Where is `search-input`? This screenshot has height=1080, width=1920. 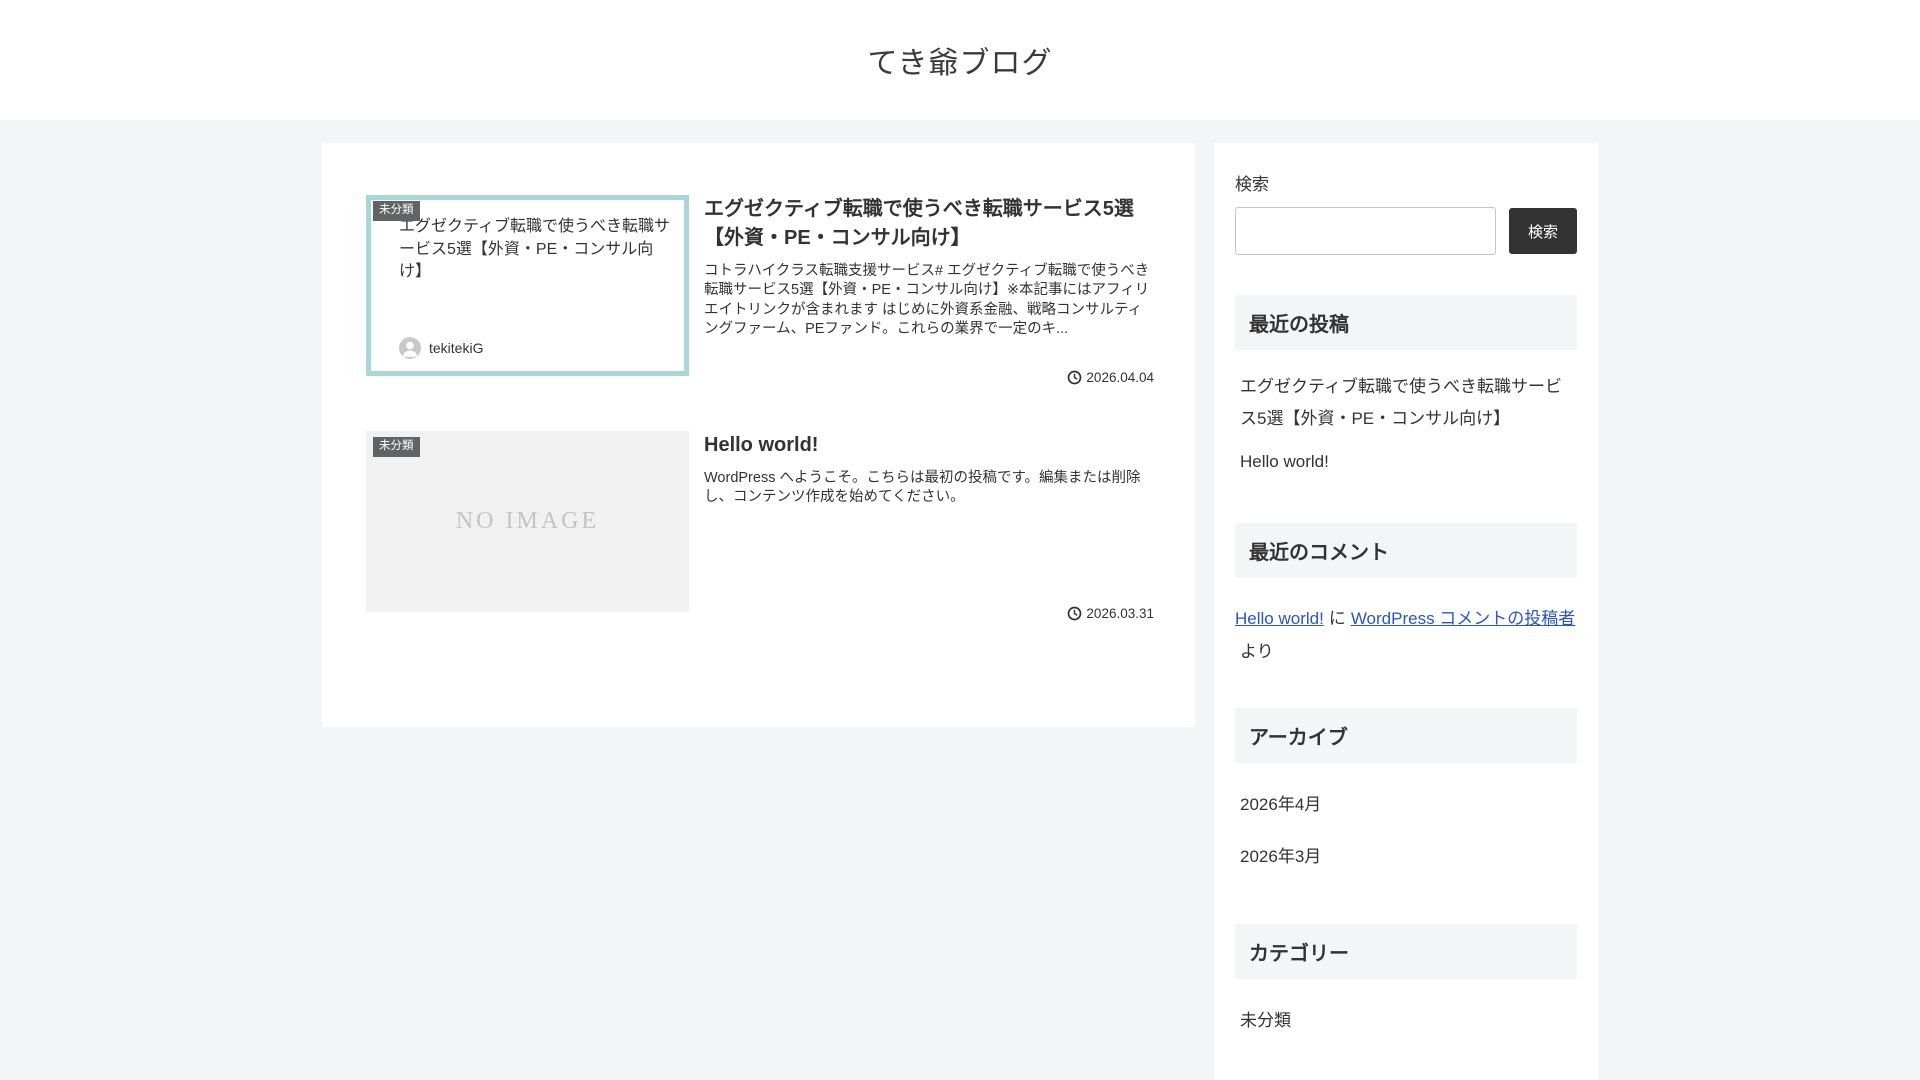 search-input is located at coordinates (1365, 231).